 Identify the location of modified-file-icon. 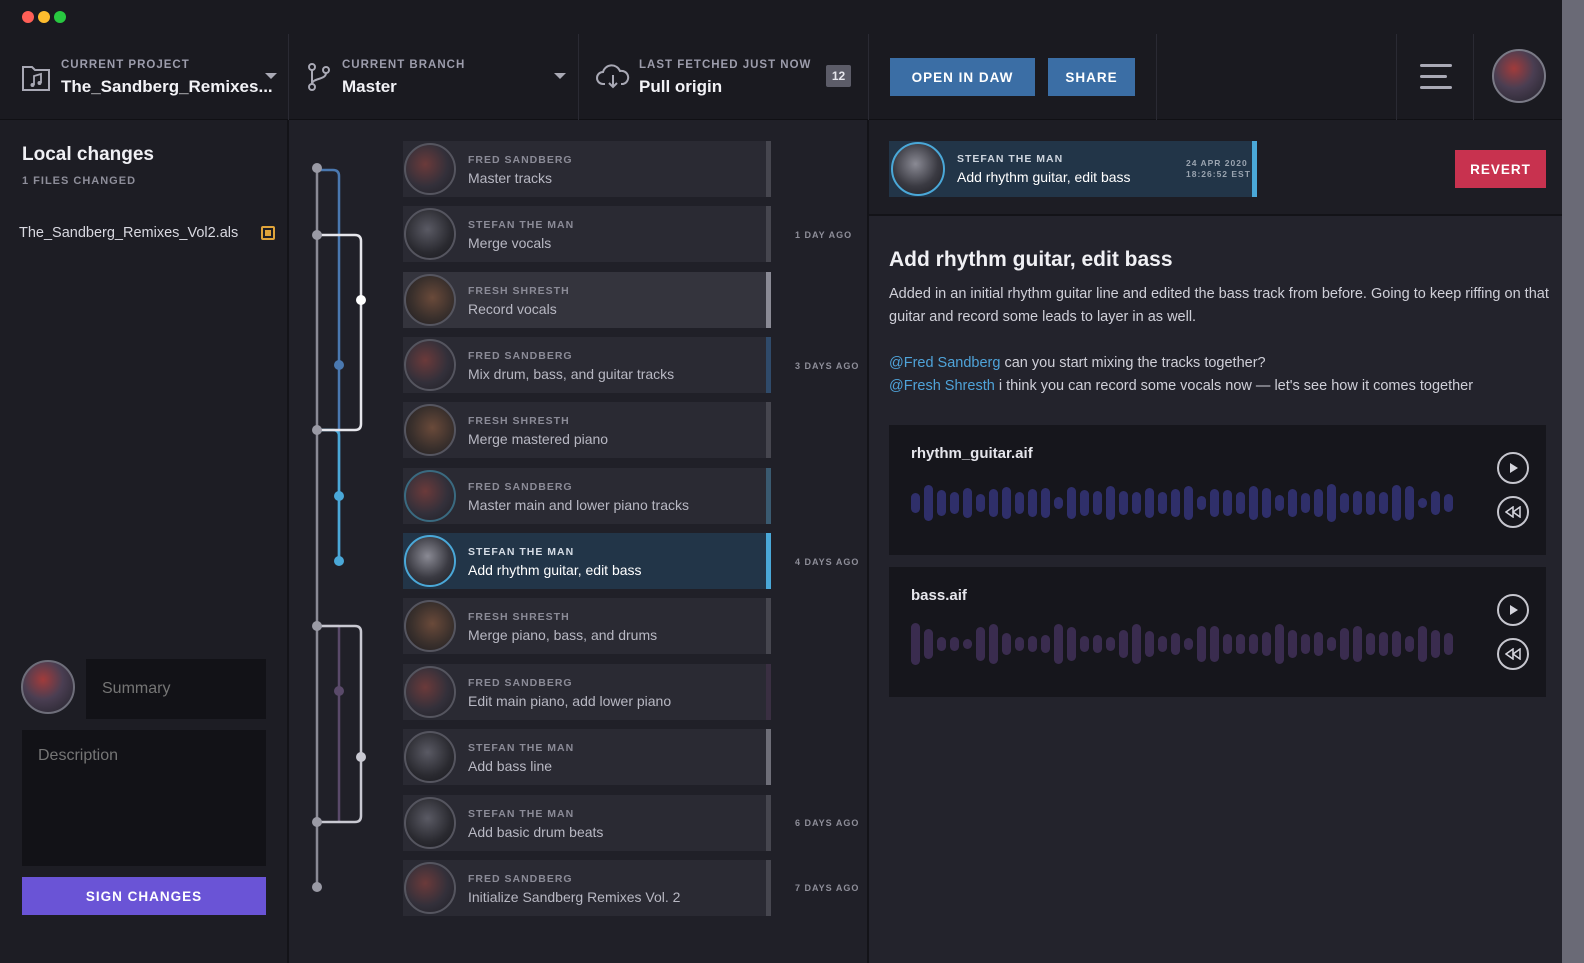
(268, 233).